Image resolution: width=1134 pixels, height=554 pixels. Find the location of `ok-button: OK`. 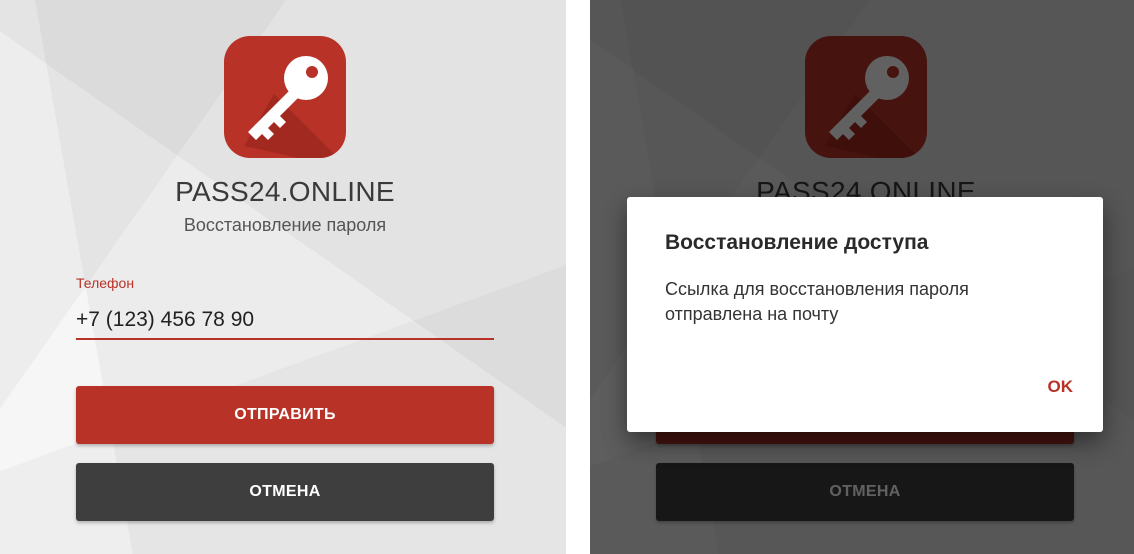

ok-button: OK is located at coordinates (1061, 387).